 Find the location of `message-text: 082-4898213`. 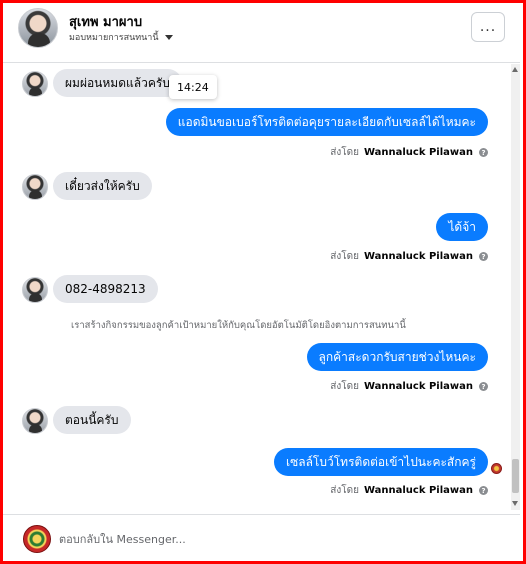

message-text: 082-4898213 is located at coordinates (105, 289).